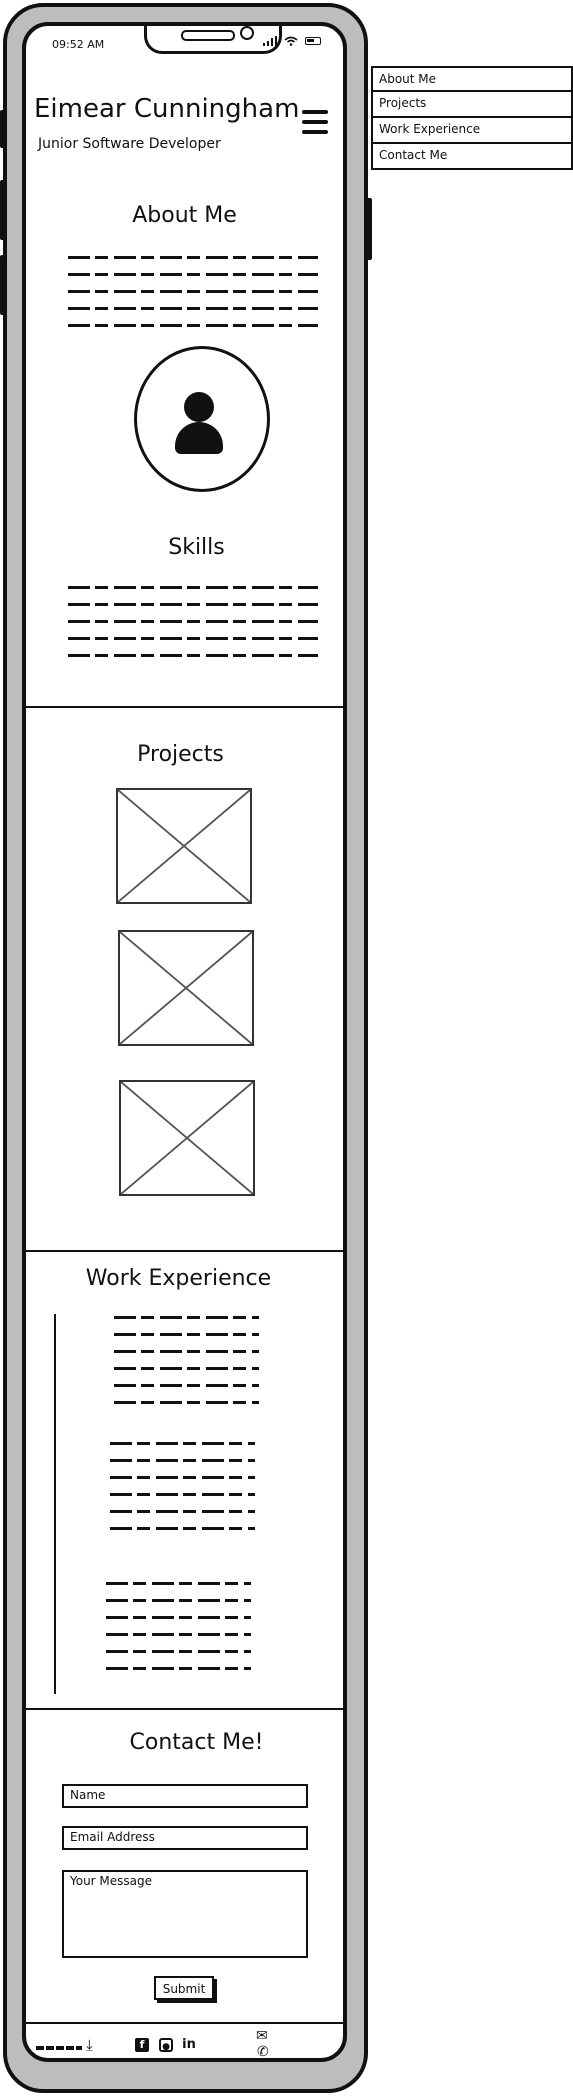  I want to click on camera-icon, so click(247, 33).